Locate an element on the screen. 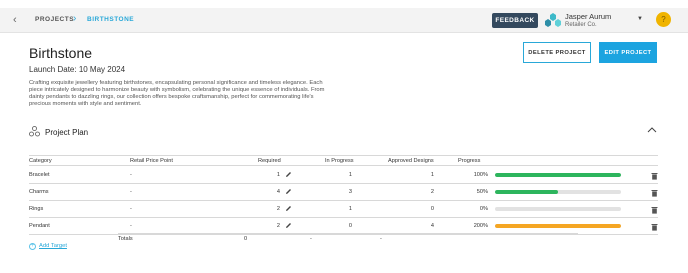 The width and height of the screenshot is (688, 273). totals-approved: - is located at coordinates (381, 239).